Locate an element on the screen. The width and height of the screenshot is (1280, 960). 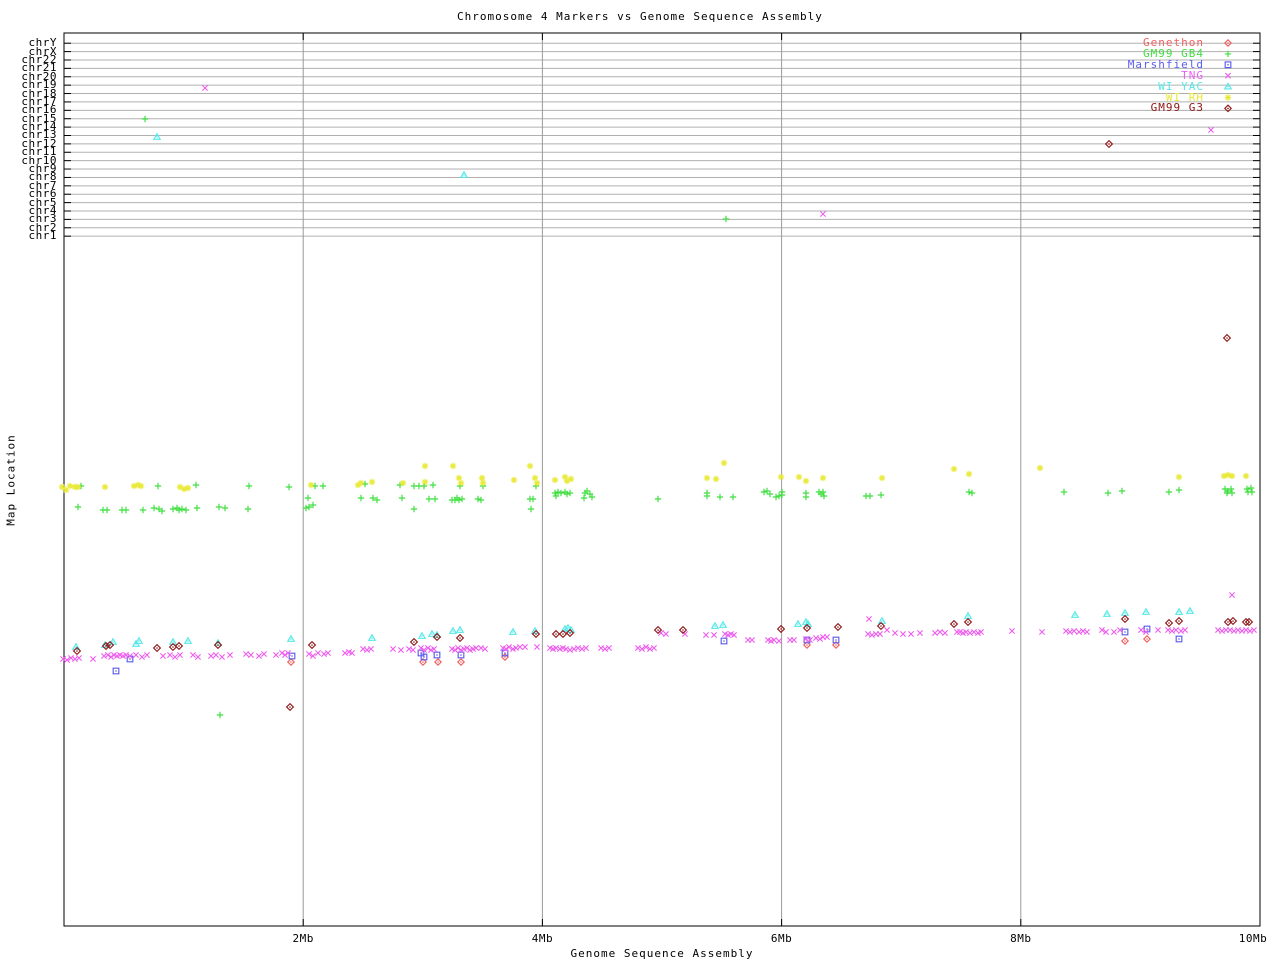
x-tick-label: 6Mb is located at coordinates (781, 938).